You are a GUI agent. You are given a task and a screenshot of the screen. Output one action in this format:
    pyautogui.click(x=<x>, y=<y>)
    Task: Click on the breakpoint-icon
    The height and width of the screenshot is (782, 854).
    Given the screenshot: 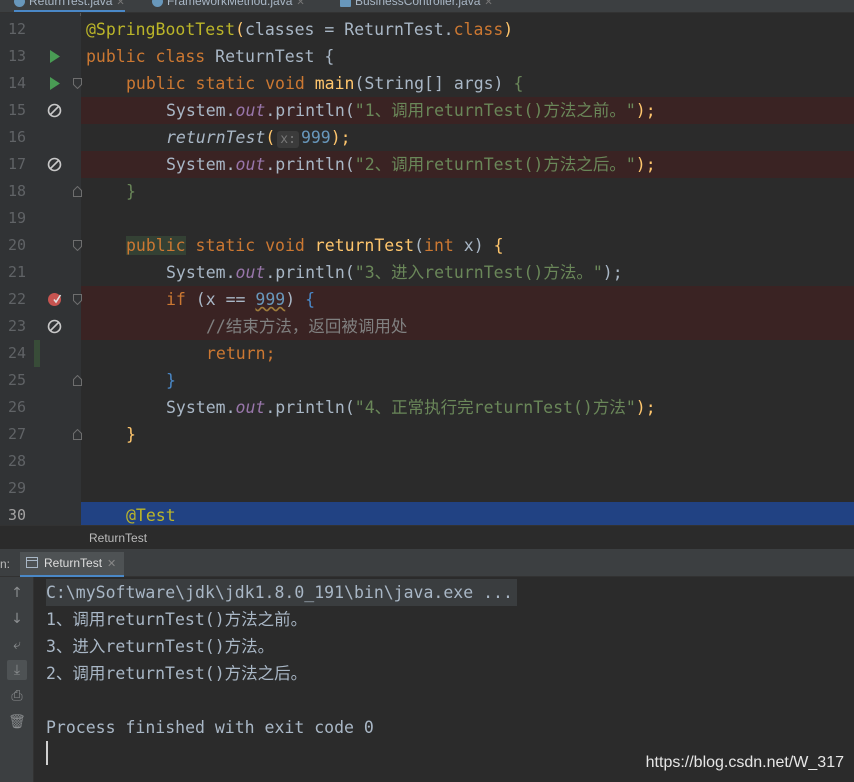 What is the action you would take?
    pyautogui.click(x=54, y=299)
    